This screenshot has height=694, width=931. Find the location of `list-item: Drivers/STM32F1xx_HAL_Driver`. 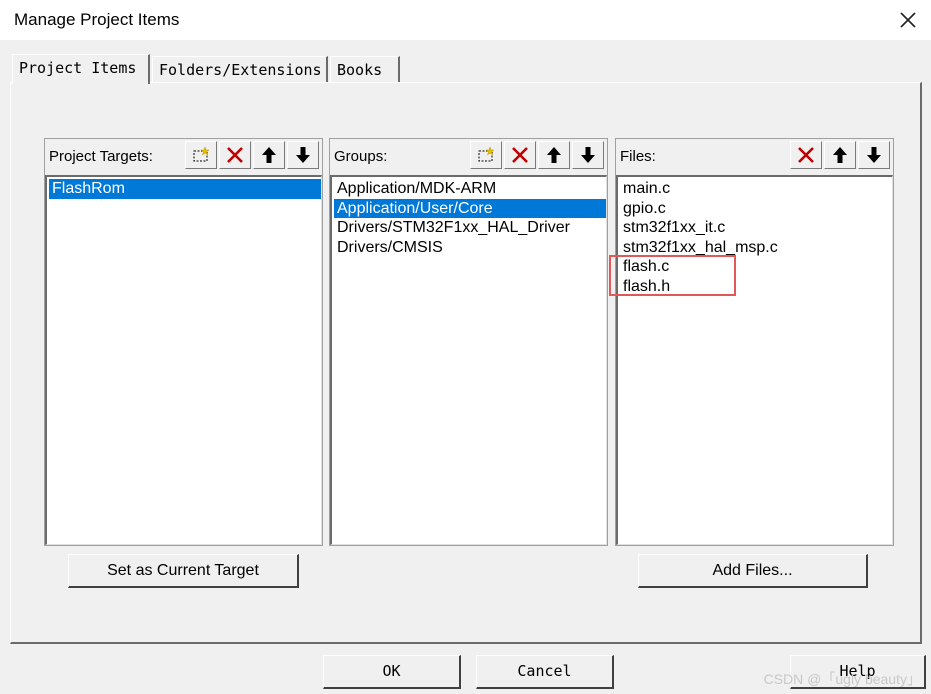

list-item: Drivers/STM32F1xx_HAL_Driver is located at coordinates (470, 228).